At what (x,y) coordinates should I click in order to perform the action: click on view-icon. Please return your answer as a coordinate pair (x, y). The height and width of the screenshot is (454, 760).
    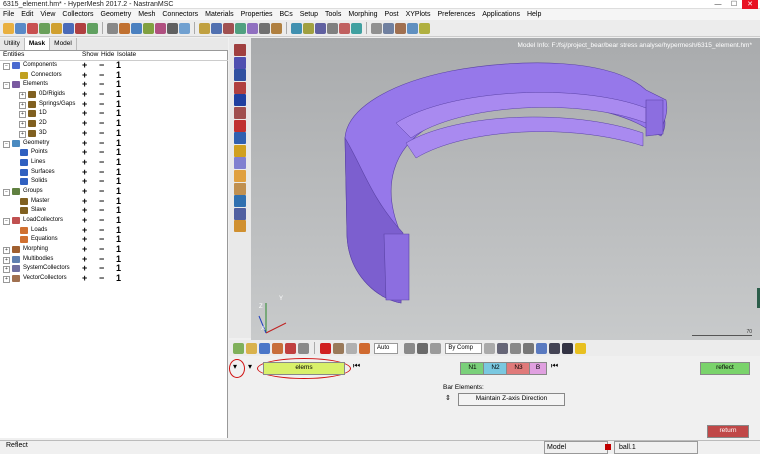
    Looking at the image, I should click on (436, 348).